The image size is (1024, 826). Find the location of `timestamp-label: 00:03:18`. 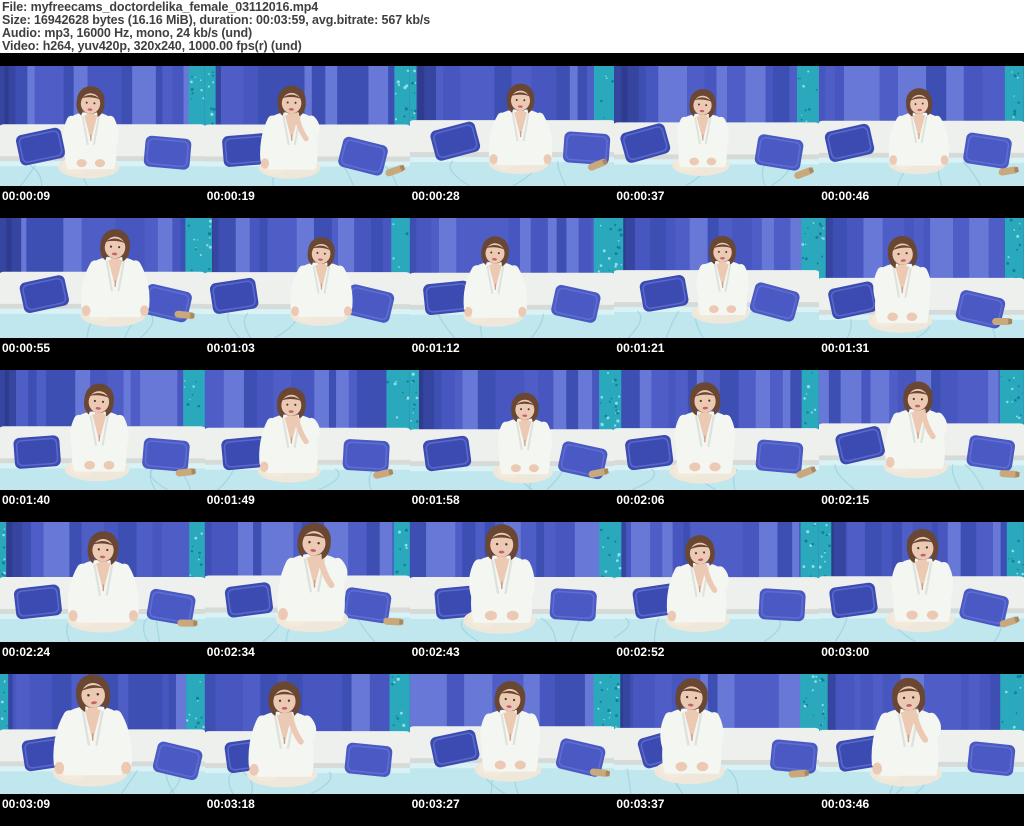

timestamp-label: 00:03:18 is located at coordinates (307, 804).